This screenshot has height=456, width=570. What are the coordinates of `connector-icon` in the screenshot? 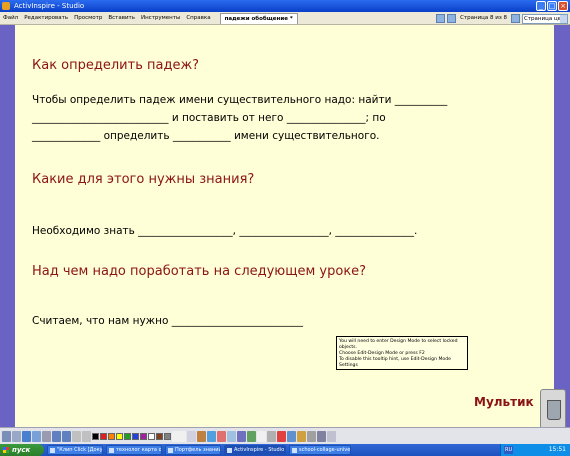 It's located at (241, 436).